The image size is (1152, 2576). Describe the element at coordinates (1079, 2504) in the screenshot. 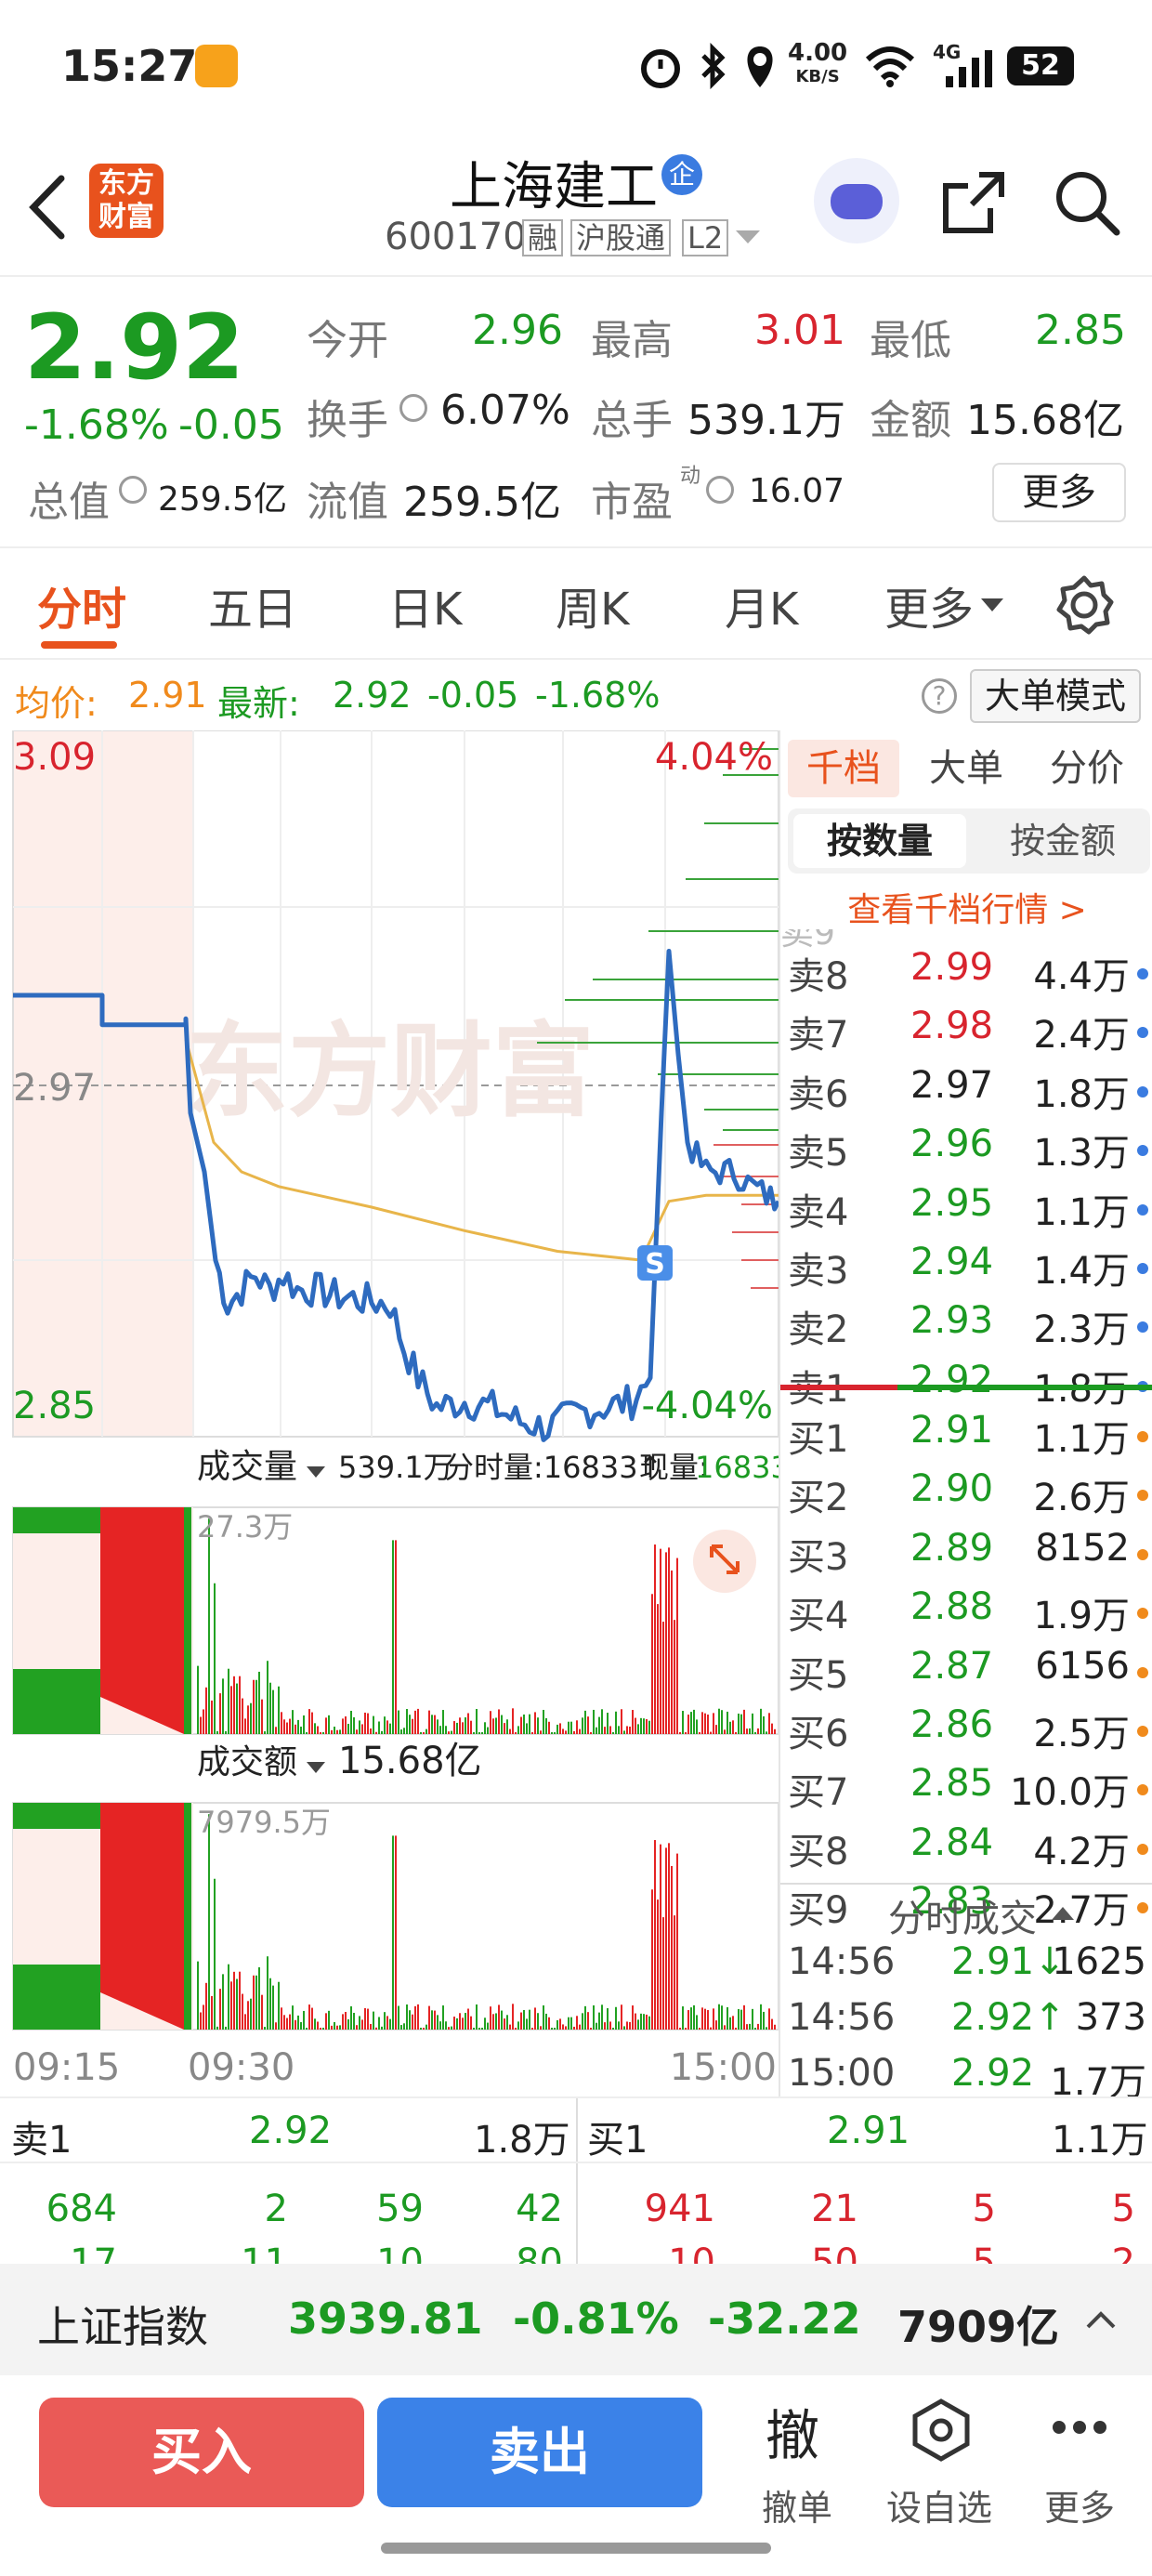

I see `more-button: 更多` at that location.